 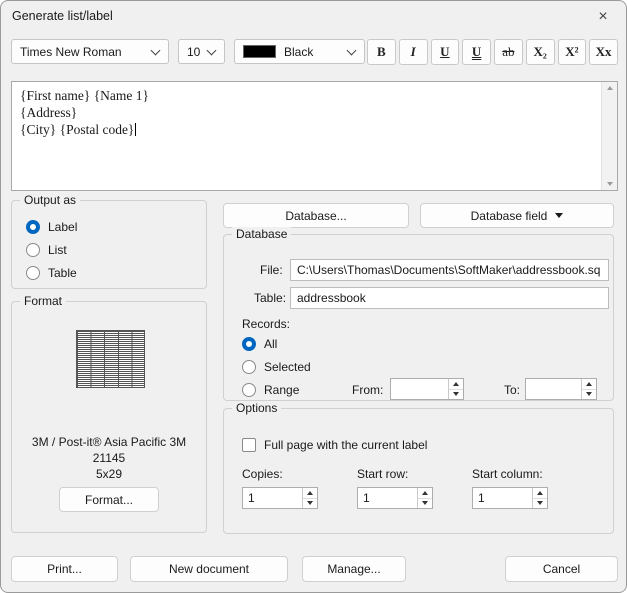 What do you see at coordinates (609, 88) in the screenshot?
I see `scroll-up-icon` at bounding box center [609, 88].